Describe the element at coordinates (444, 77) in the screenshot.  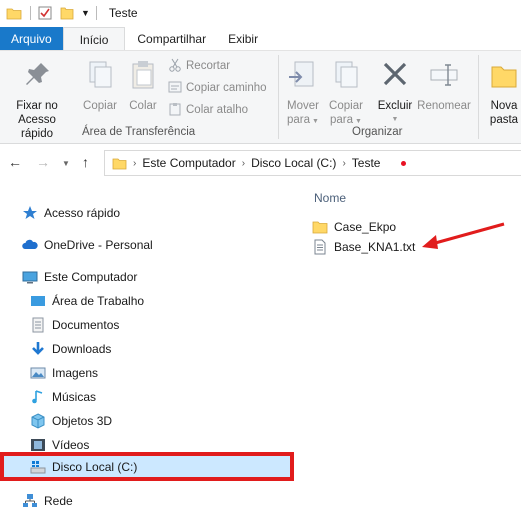
I see `rename-icon` at that location.